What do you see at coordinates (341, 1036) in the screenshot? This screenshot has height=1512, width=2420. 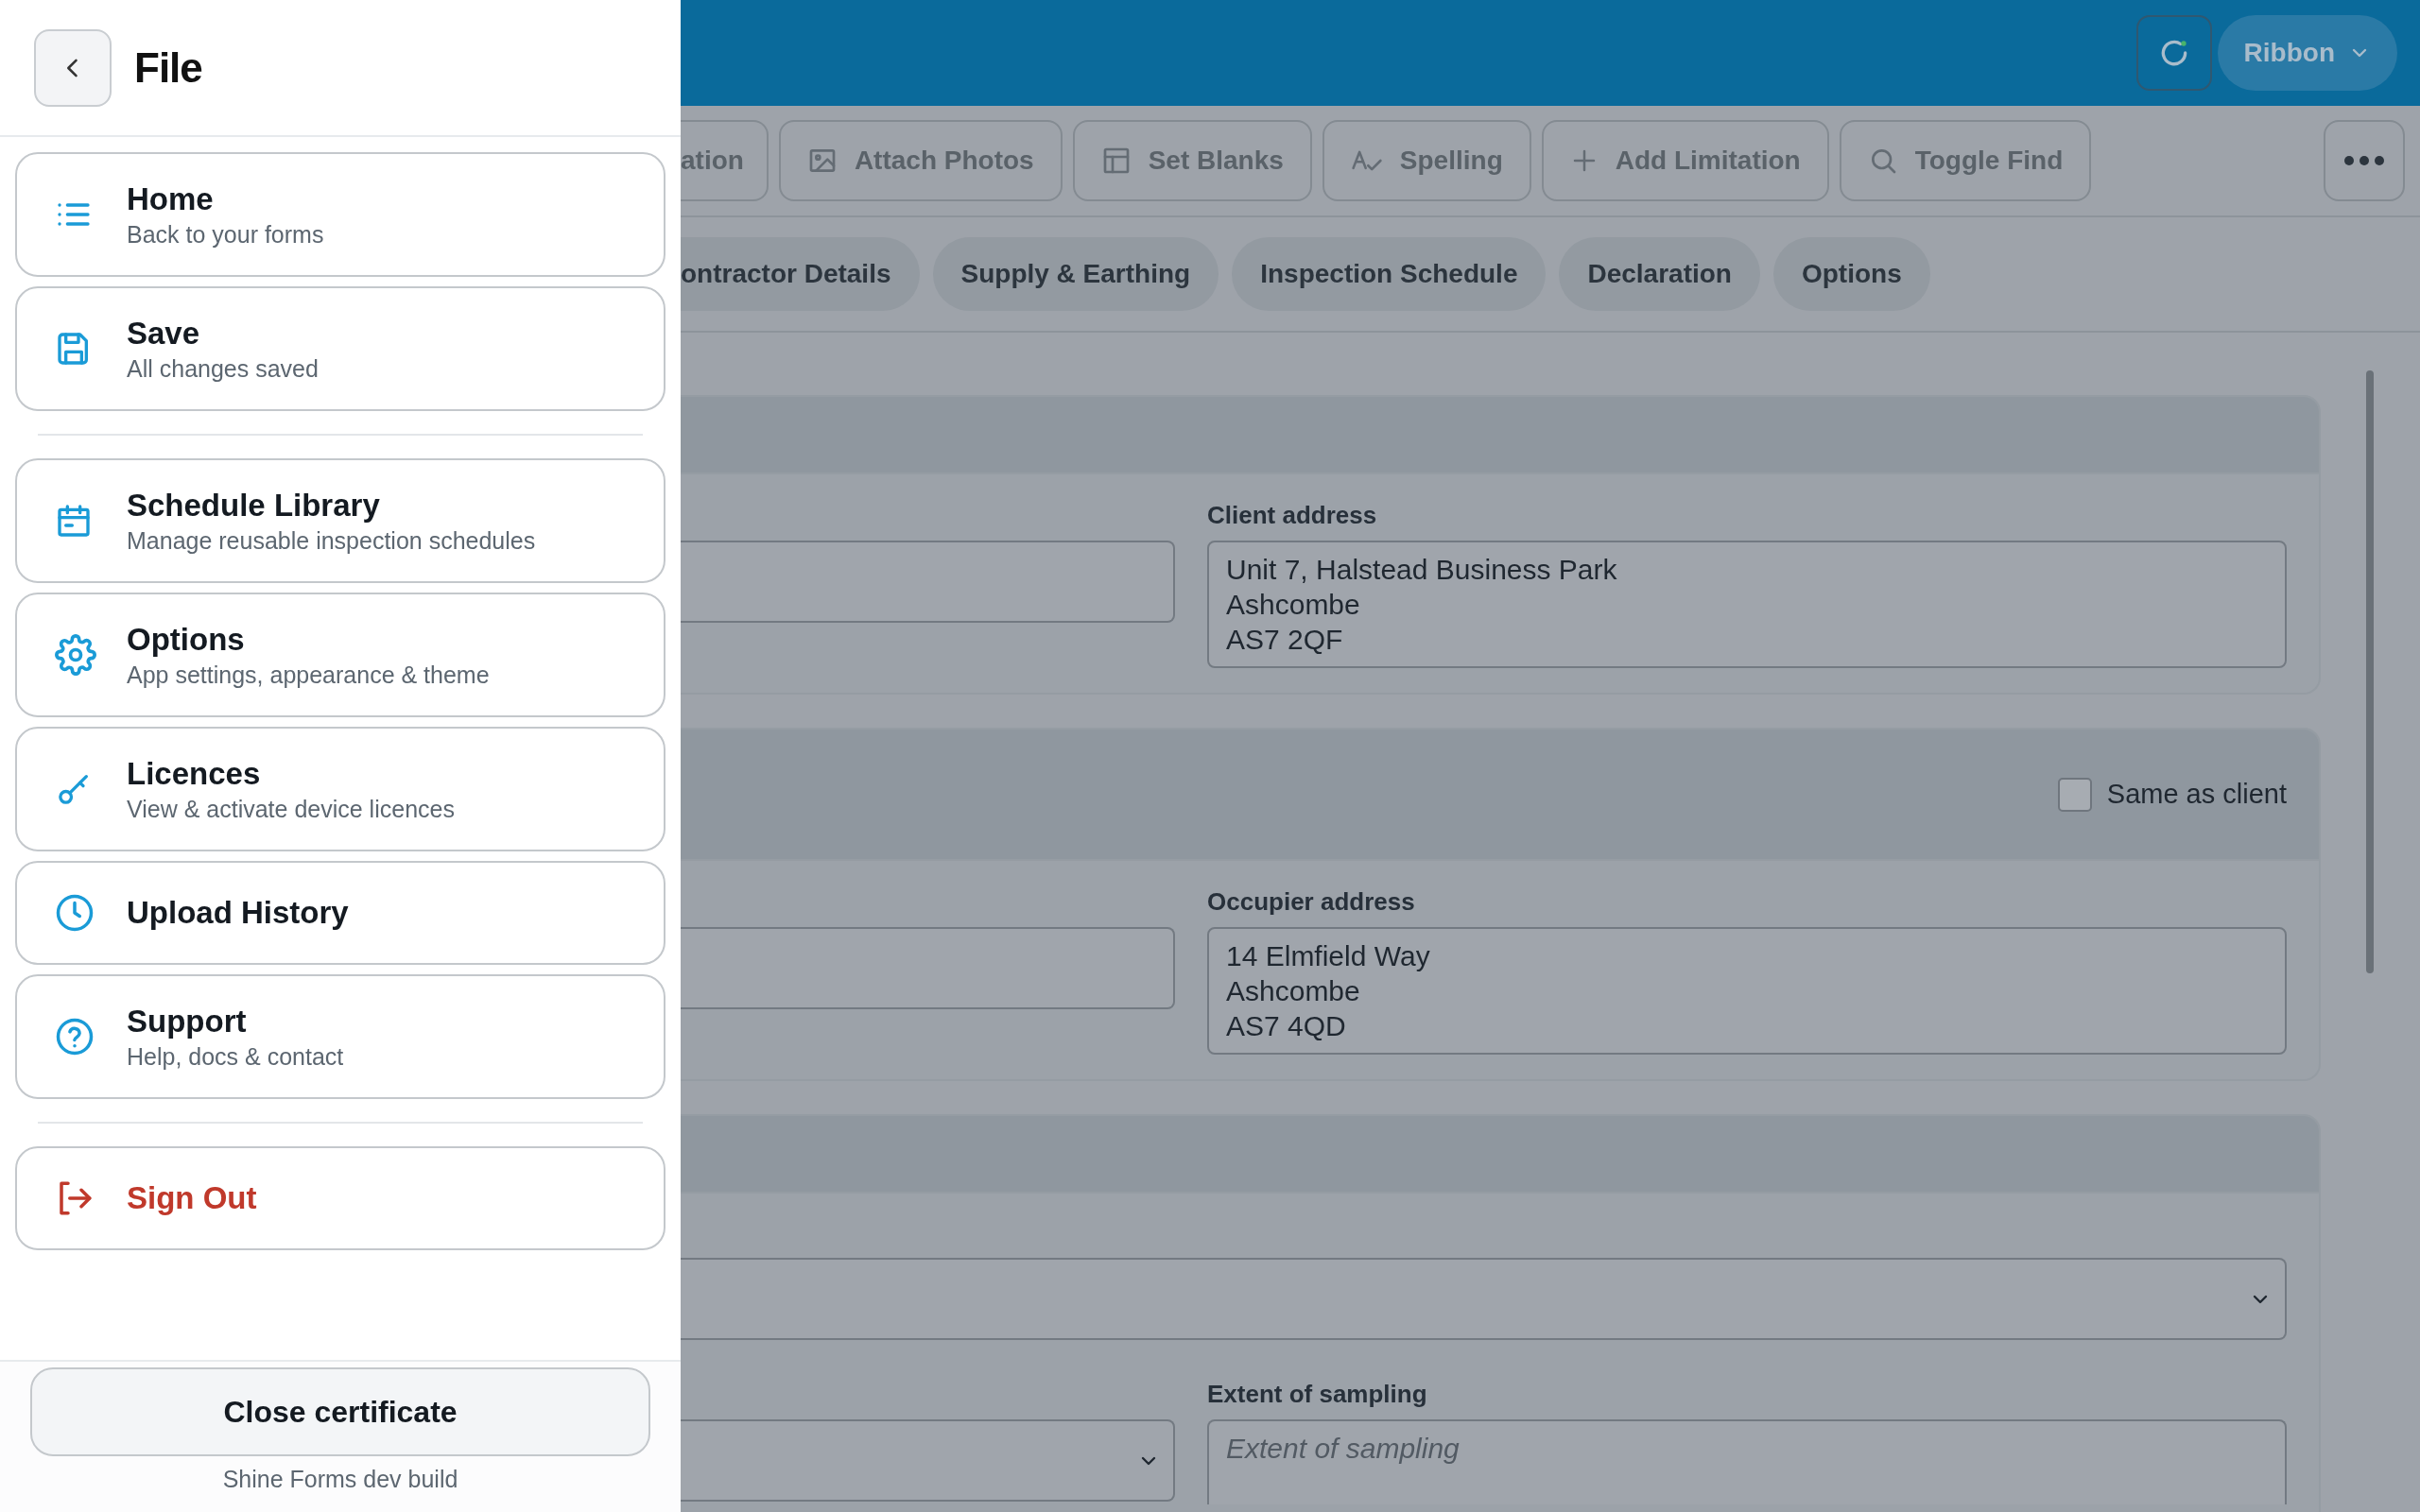 I see `menu-item: Support Help, docs & contact` at bounding box center [341, 1036].